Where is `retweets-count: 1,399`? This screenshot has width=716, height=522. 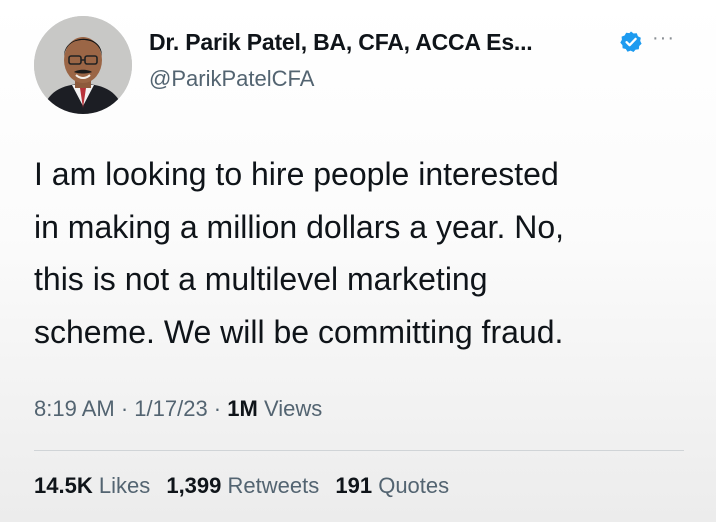
retweets-count: 1,399 is located at coordinates (194, 485).